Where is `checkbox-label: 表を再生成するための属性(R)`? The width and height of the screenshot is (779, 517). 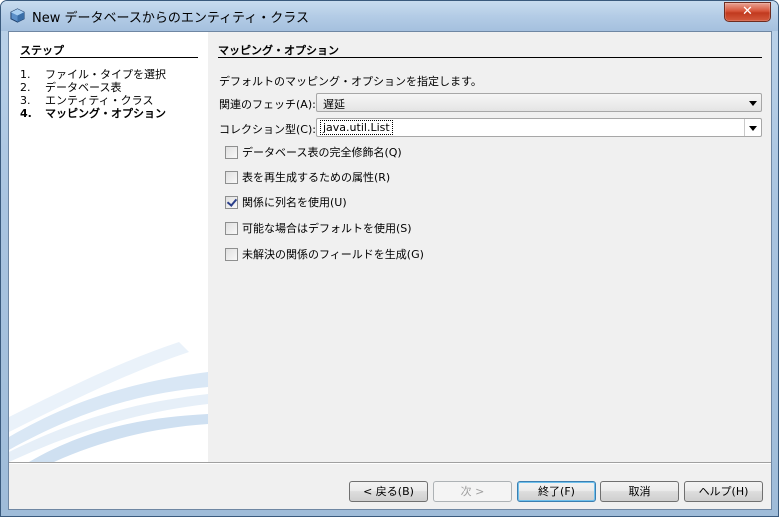 checkbox-label: 表を再生成するための属性(R) is located at coordinates (316, 177).